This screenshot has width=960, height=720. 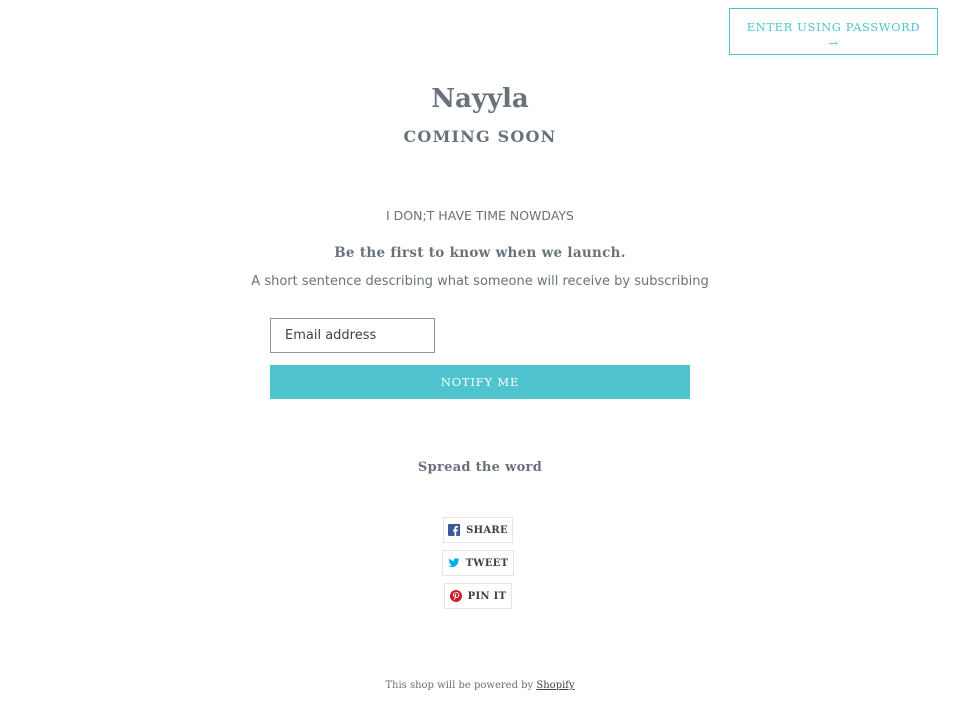 What do you see at coordinates (352, 335) in the screenshot?
I see `email-input` at bounding box center [352, 335].